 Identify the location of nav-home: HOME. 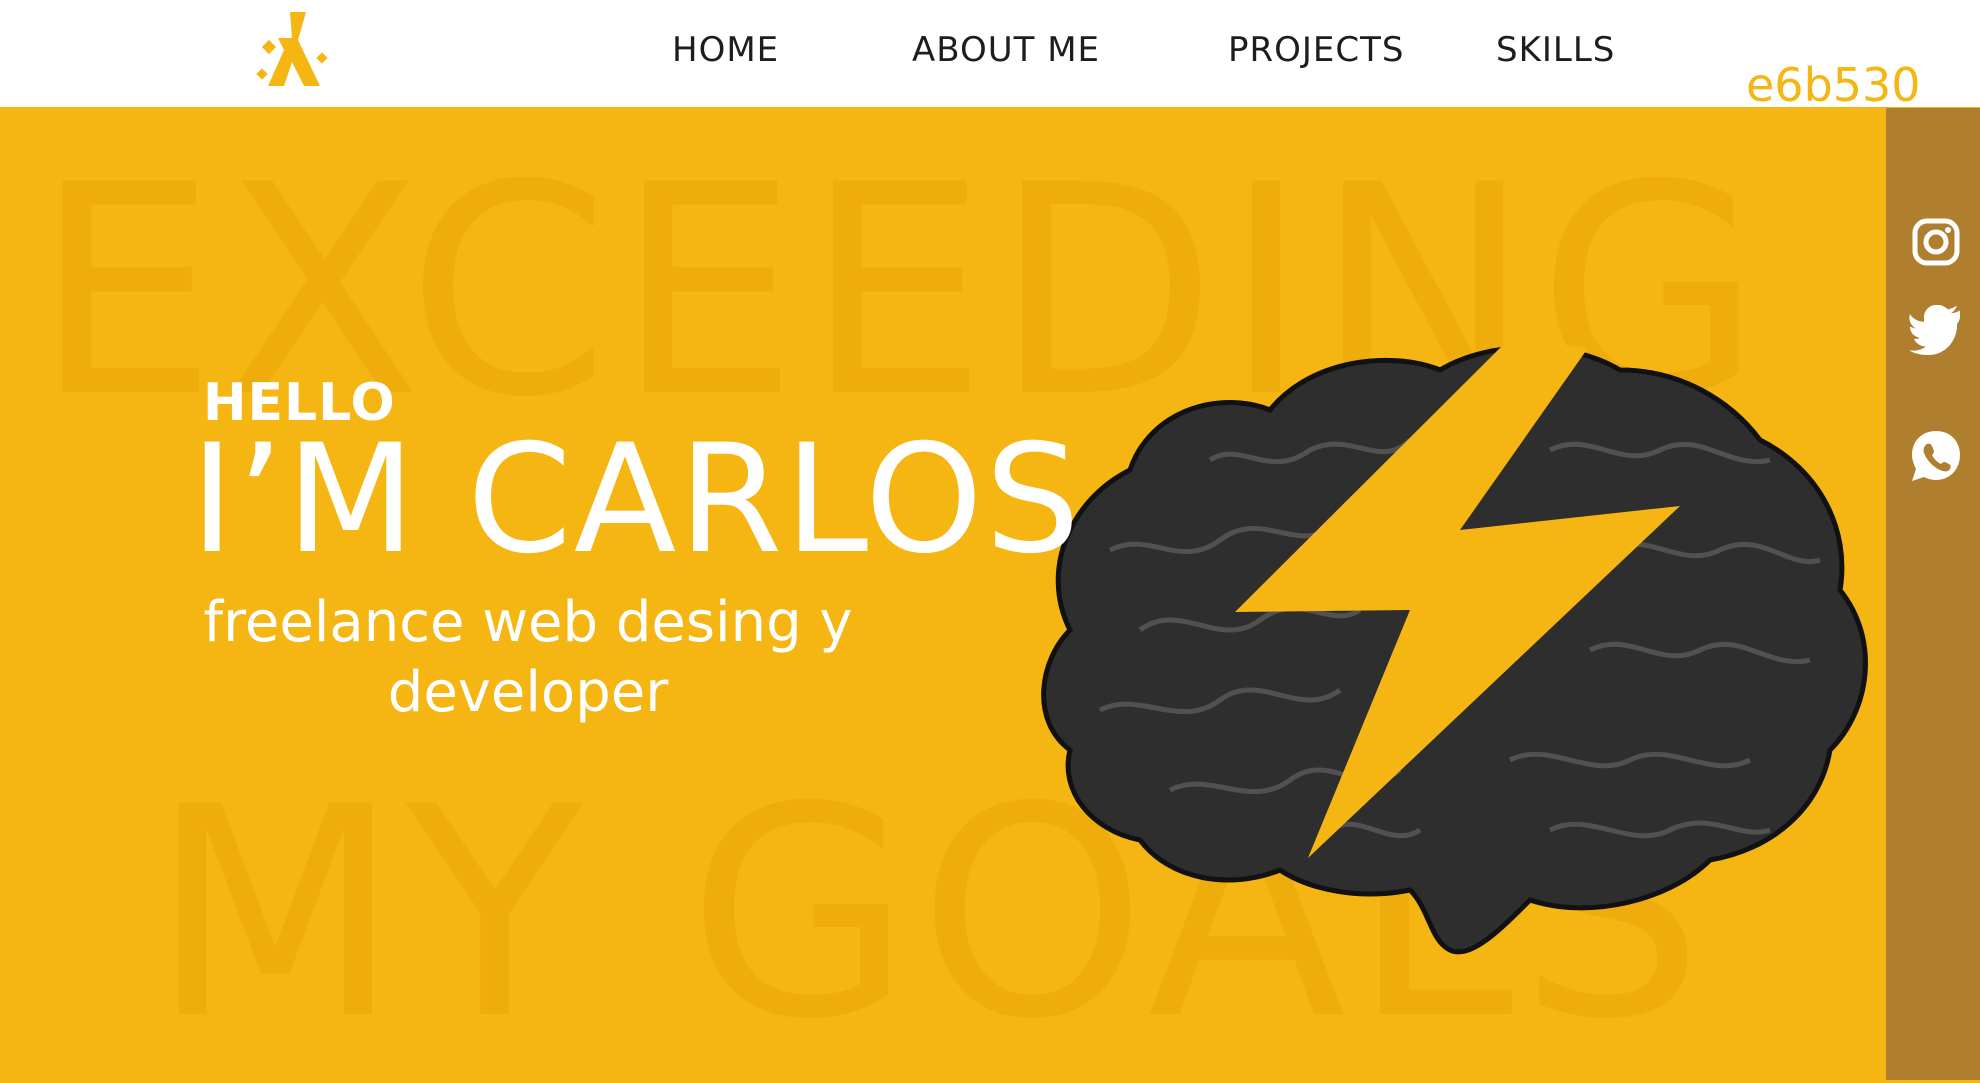
(725, 50).